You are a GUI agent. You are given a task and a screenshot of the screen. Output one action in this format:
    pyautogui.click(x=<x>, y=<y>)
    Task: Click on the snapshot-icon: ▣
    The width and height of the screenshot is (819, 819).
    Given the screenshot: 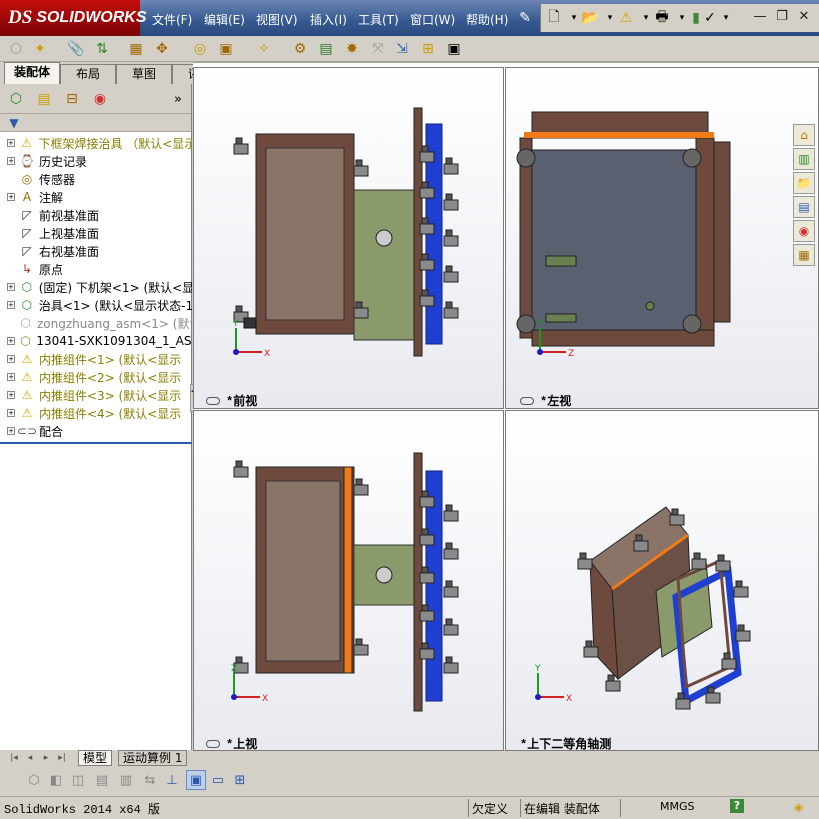 What is the action you would take?
    pyautogui.click(x=454, y=49)
    